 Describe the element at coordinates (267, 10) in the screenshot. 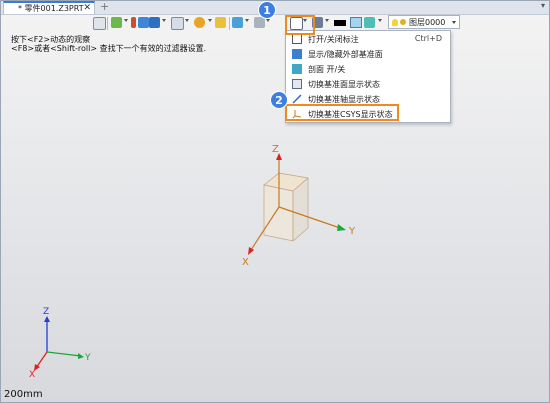

I see `step-badge-1: 1` at that location.